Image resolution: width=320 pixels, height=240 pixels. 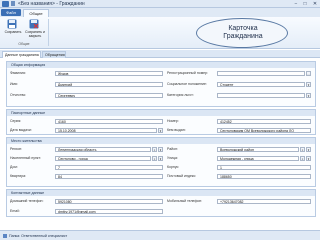 I want to click on save-label: Сохранить, so click(x=13, y=32).